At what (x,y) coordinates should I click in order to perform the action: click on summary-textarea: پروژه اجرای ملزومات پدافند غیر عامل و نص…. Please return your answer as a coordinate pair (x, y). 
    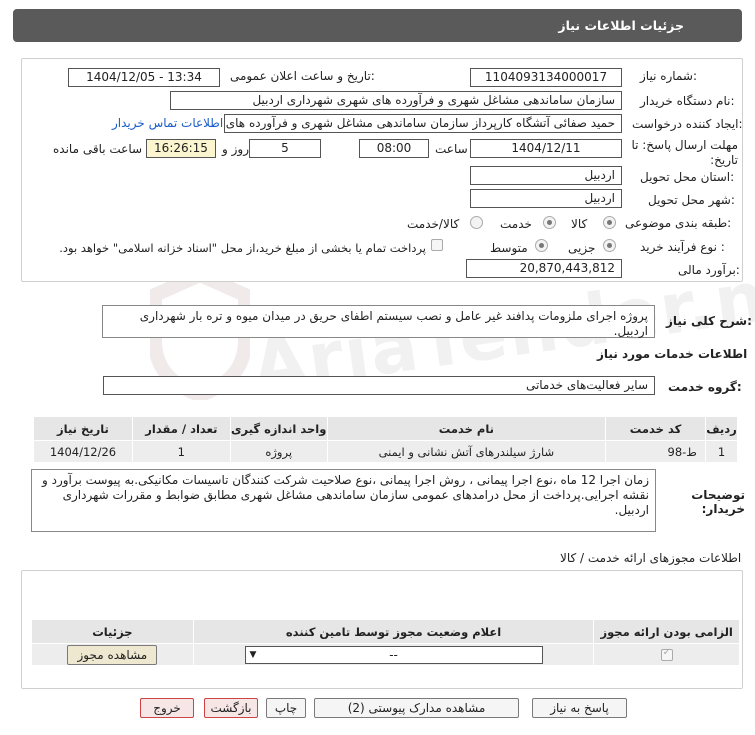
    Looking at the image, I should click on (378, 321).